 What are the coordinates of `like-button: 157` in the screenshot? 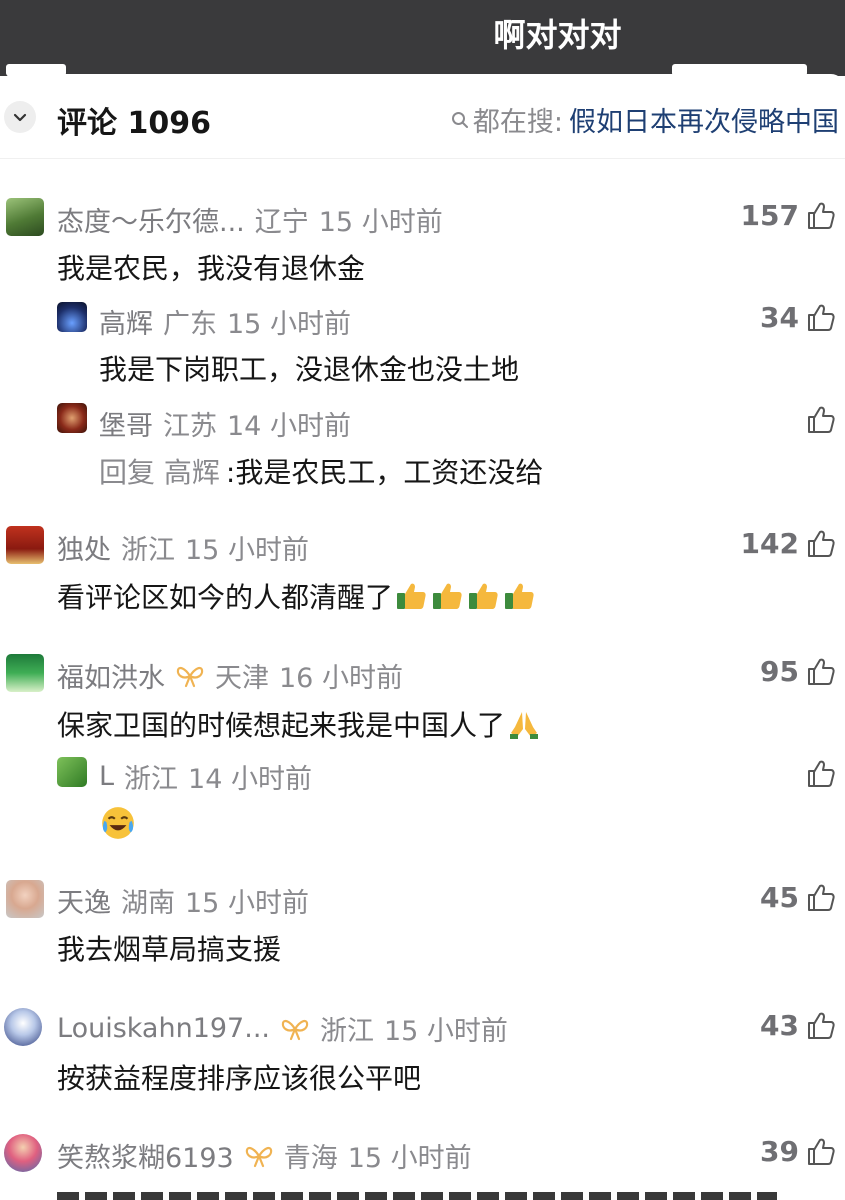 It's located at (789, 215).